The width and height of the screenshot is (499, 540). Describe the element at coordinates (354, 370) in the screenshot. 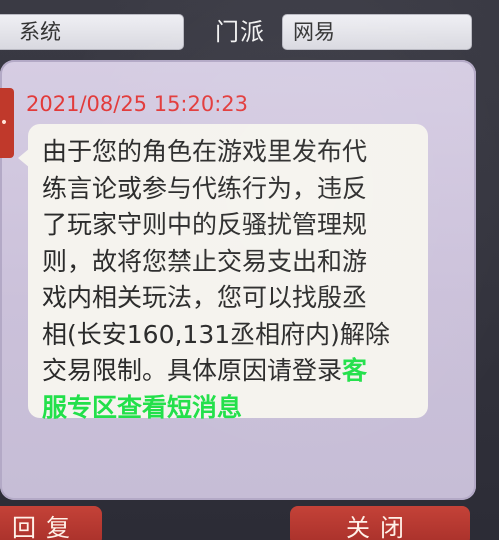

I see `support-zone-link: 客` at that location.